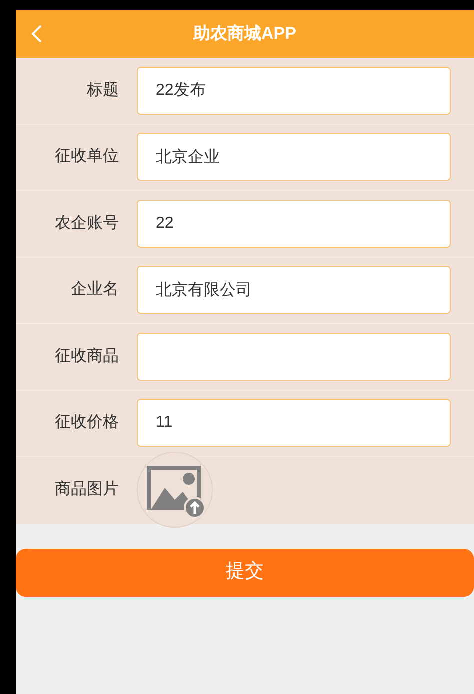 This screenshot has width=474, height=694. I want to click on back-icon, so click(37, 34).